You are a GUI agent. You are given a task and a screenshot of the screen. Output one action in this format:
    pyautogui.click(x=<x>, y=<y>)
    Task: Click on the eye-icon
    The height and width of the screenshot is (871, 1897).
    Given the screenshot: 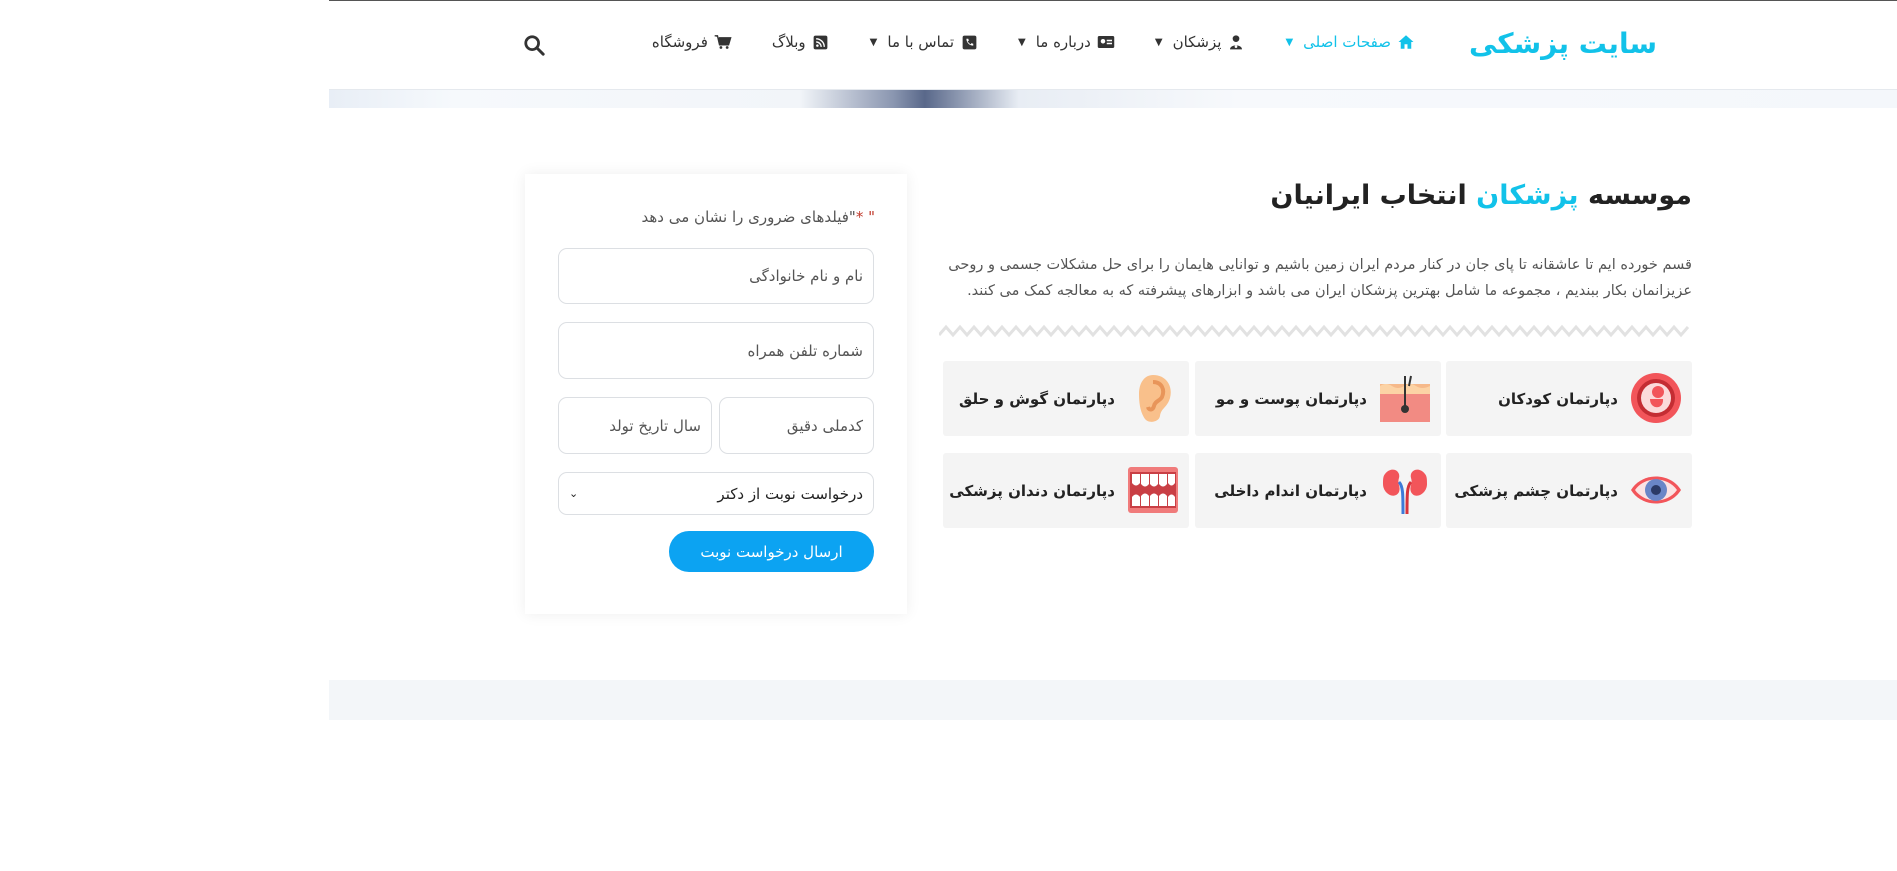 What is the action you would take?
    pyautogui.click(x=1656, y=490)
    